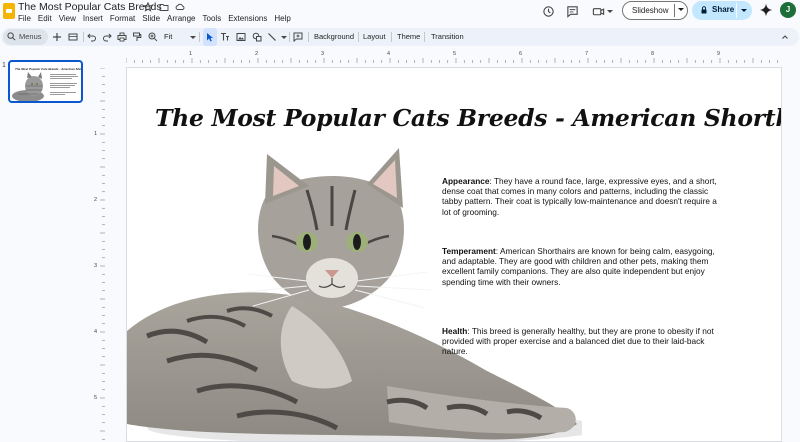 This screenshot has height=442, width=800. I want to click on vertical-ruler-ticks, so click(102, 254).